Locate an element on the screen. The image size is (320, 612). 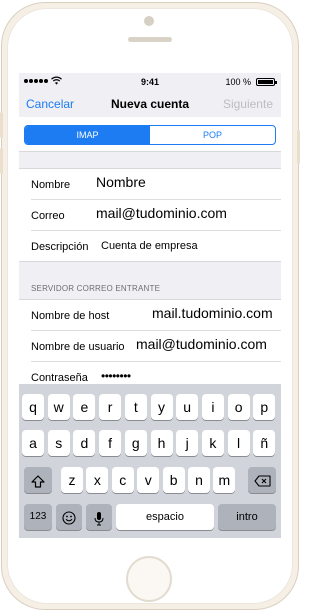
protocol-selector: IMAP POP is located at coordinates (150, 134).